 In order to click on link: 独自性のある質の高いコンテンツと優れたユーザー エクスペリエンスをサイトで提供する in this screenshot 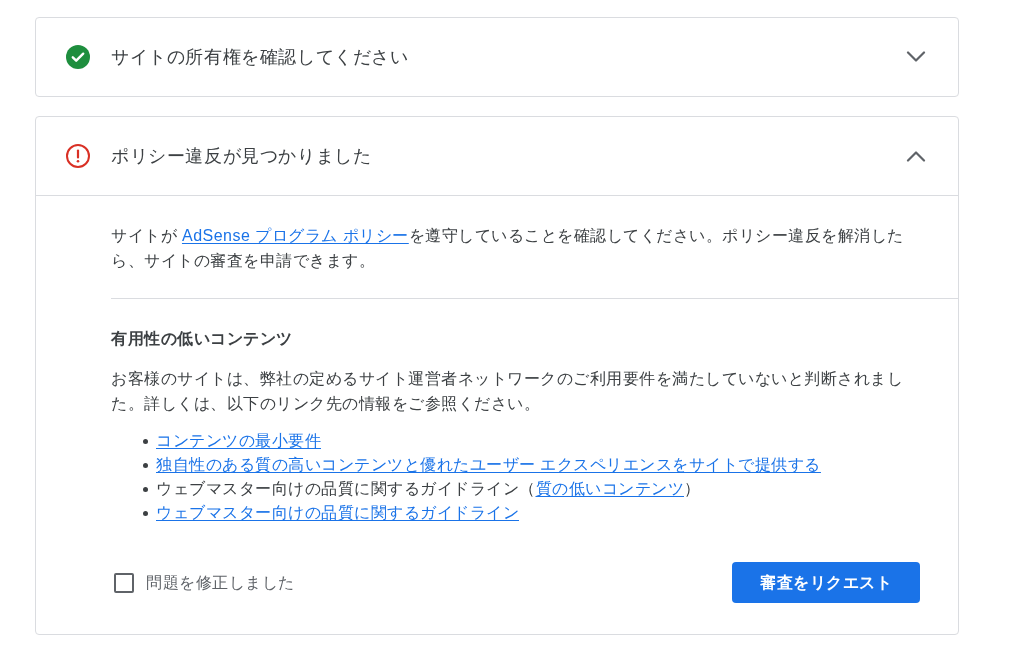, I will do `click(488, 464)`.